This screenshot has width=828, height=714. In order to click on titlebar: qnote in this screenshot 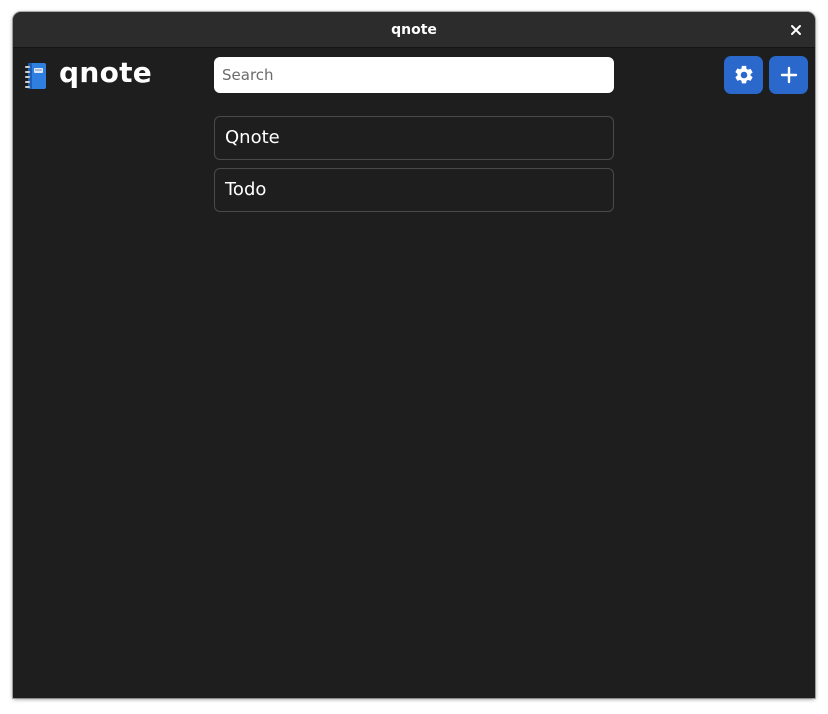, I will do `click(414, 30)`.